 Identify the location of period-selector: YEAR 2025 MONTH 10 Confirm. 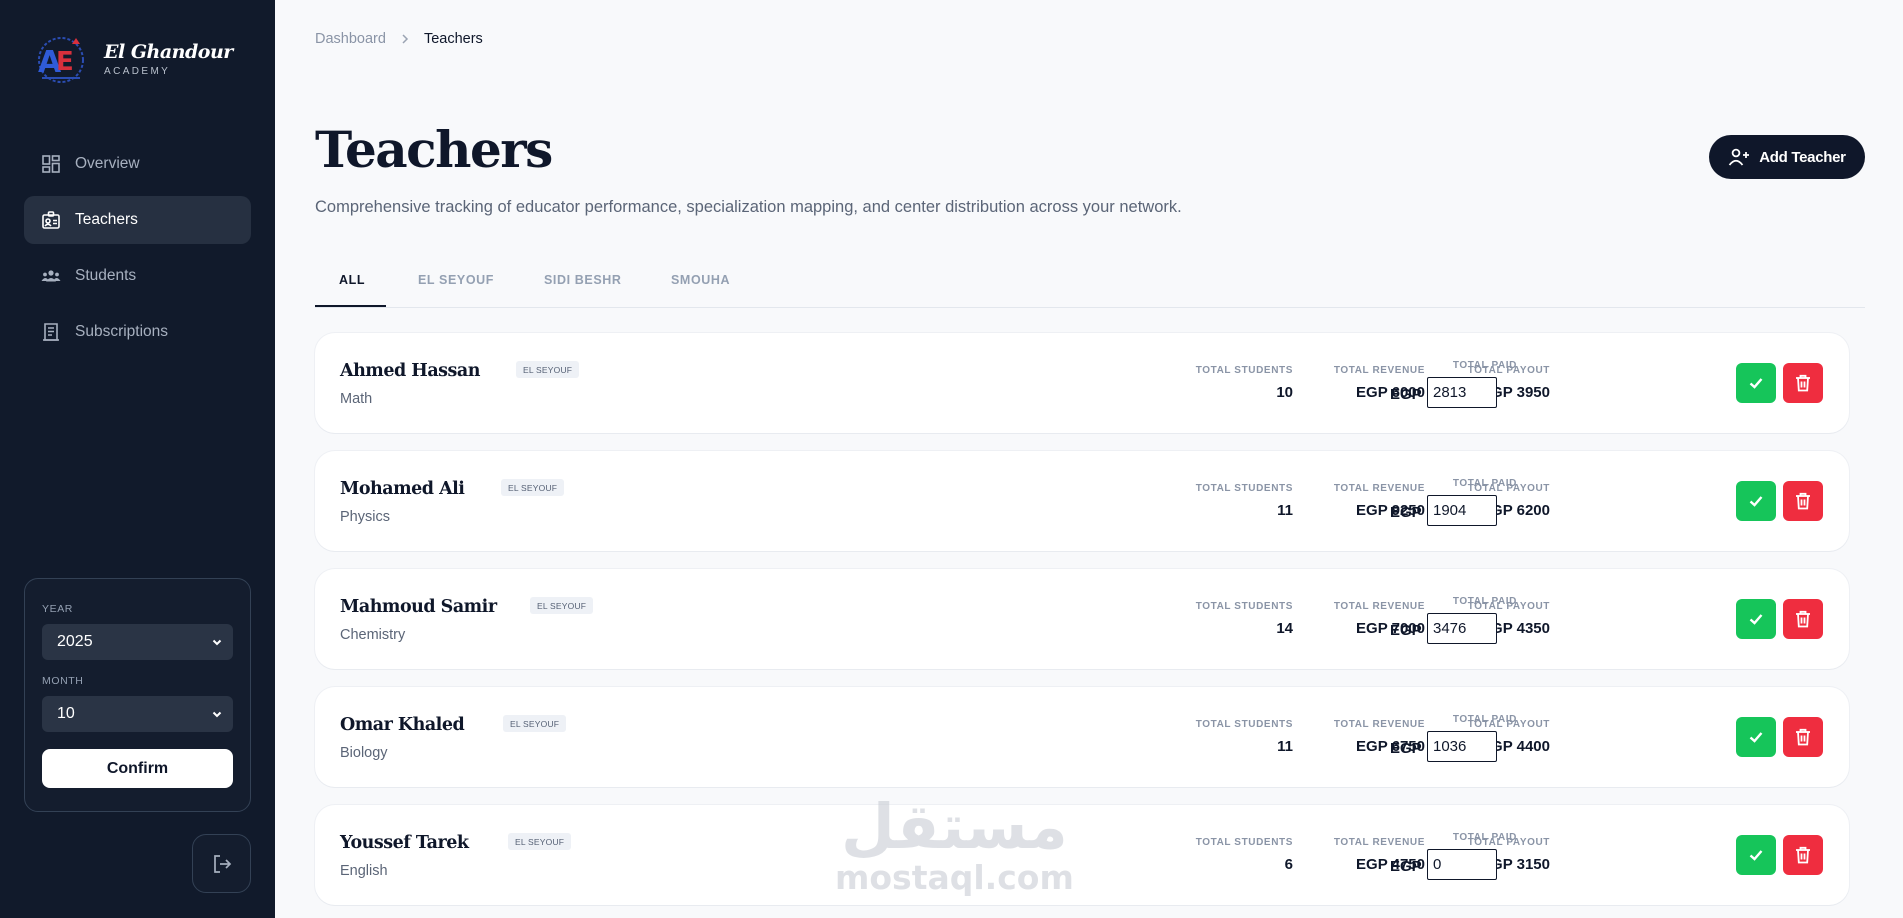
(137, 695).